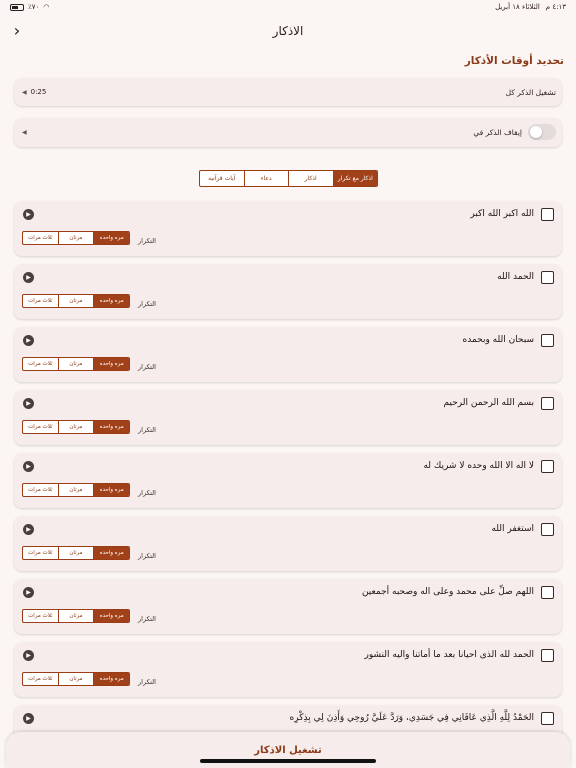 This screenshot has height=768, width=576. Describe the element at coordinates (288, 132) in the screenshot. I see `stop-row: إيقاف الذكر في ◀` at that location.